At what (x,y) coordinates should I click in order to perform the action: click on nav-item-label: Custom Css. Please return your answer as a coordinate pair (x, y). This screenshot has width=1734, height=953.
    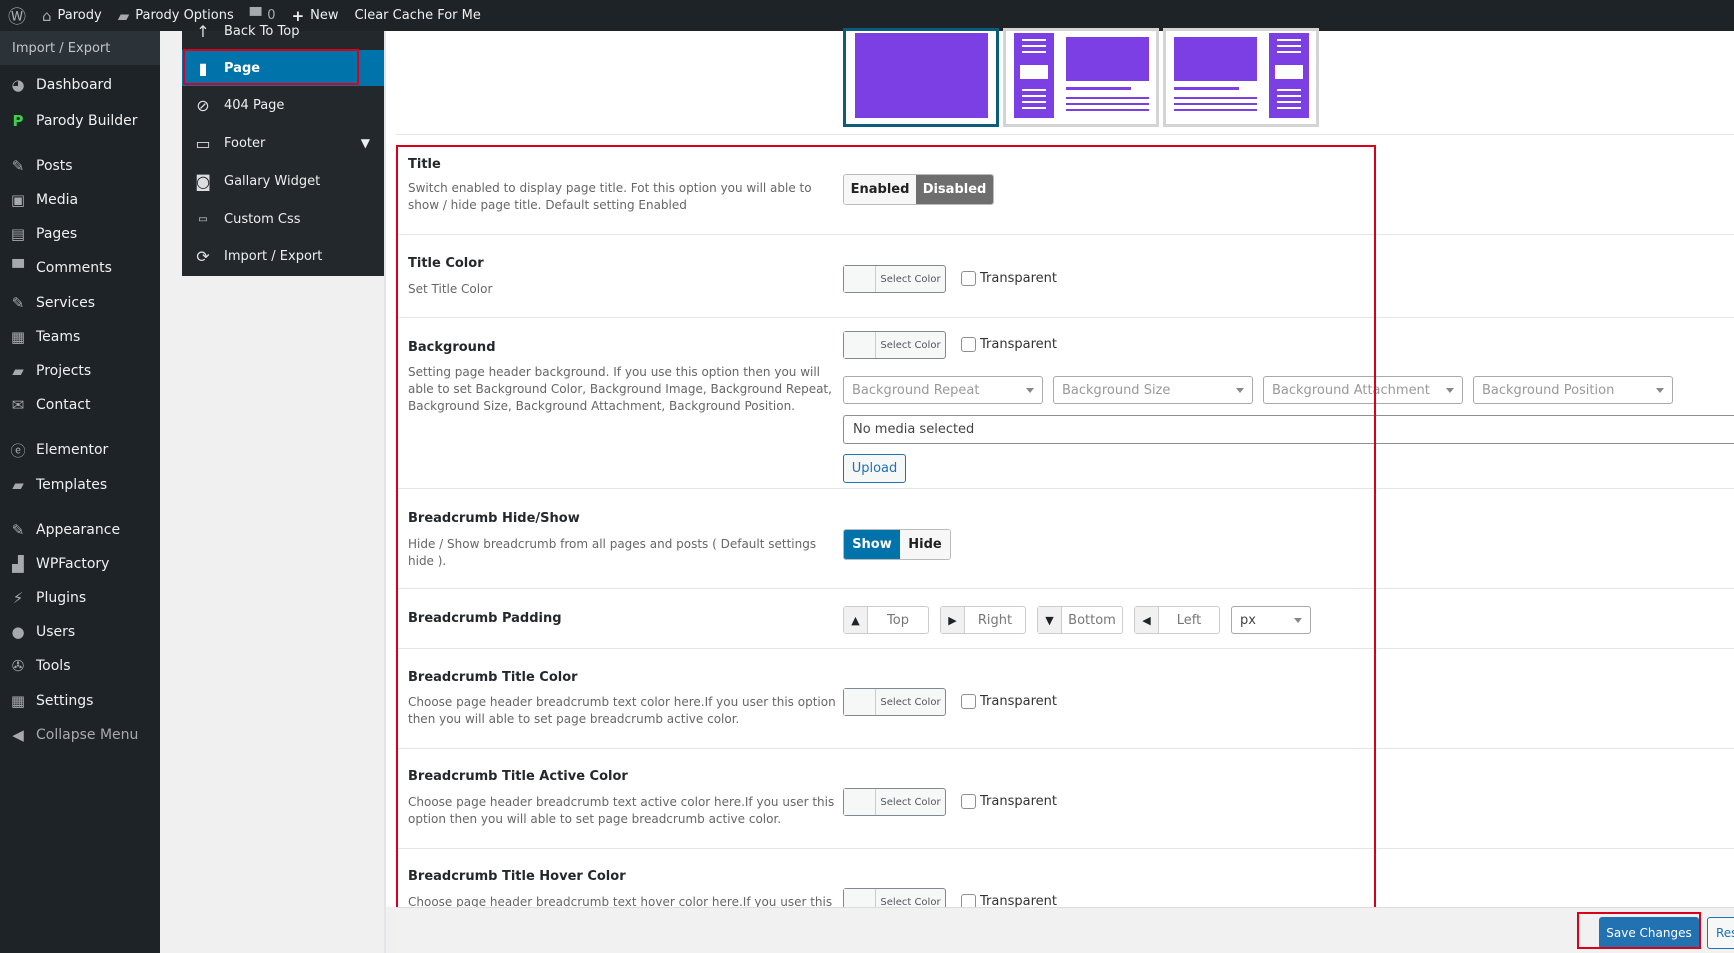
    Looking at the image, I should click on (262, 219).